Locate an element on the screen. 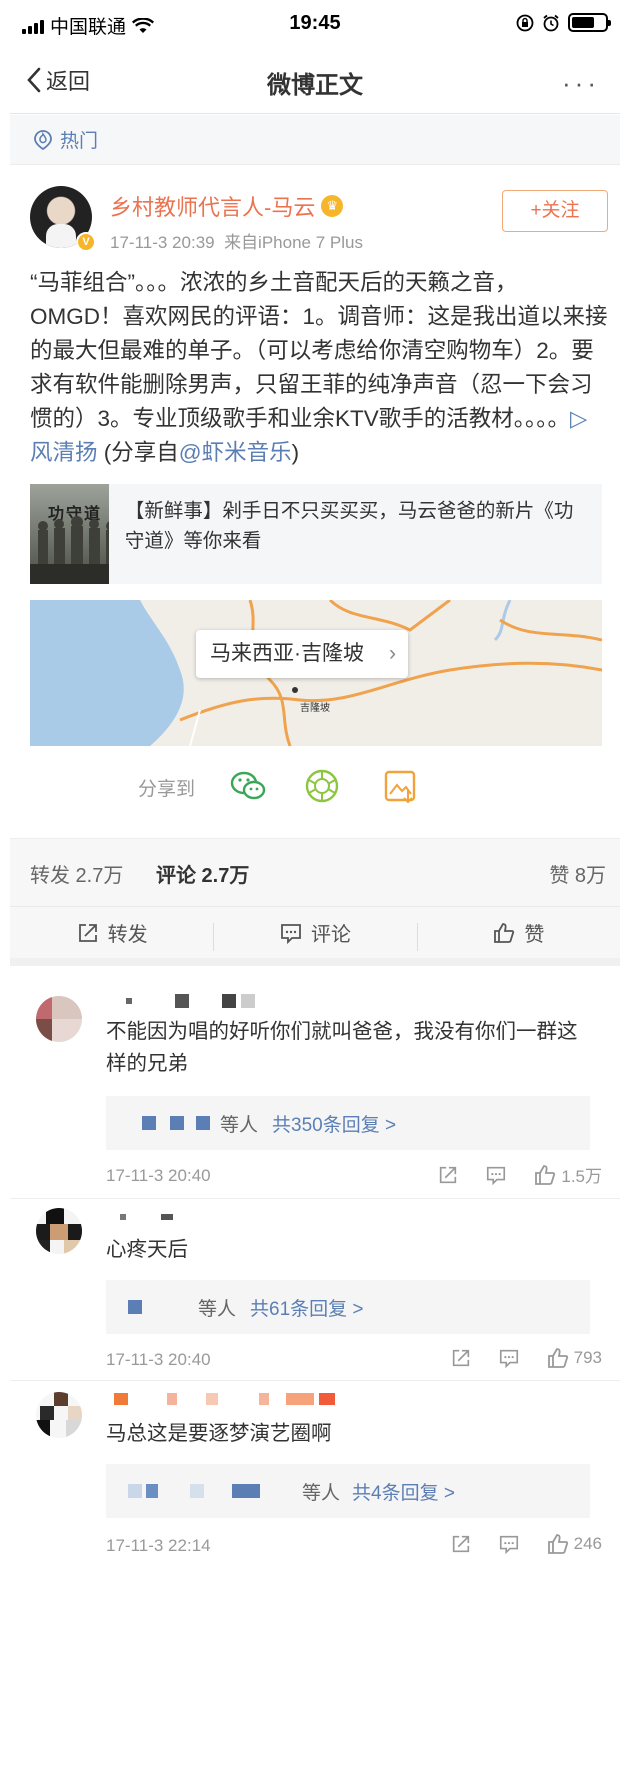 The width and height of the screenshot is (630, 1779). replies-more-link: 共350条回复 > is located at coordinates (334, 1123).